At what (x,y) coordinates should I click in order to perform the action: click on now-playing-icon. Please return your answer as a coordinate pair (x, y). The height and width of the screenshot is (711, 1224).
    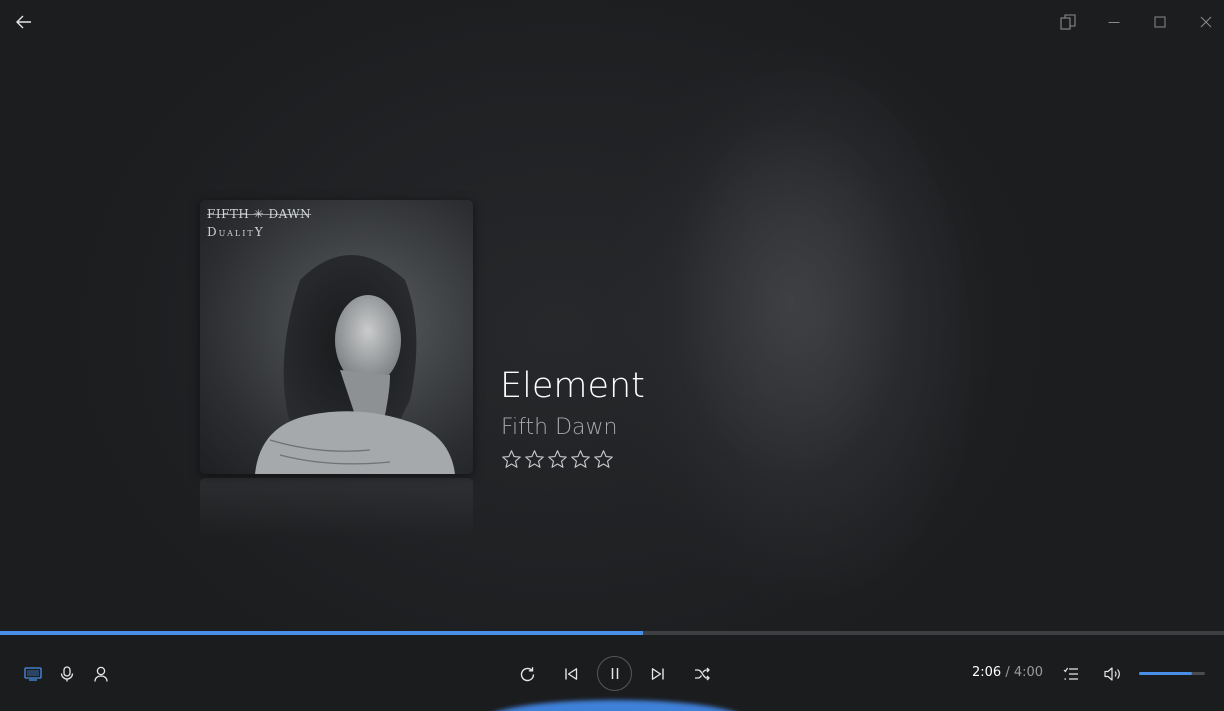
    Looking at the image, I should click on (33, 674).